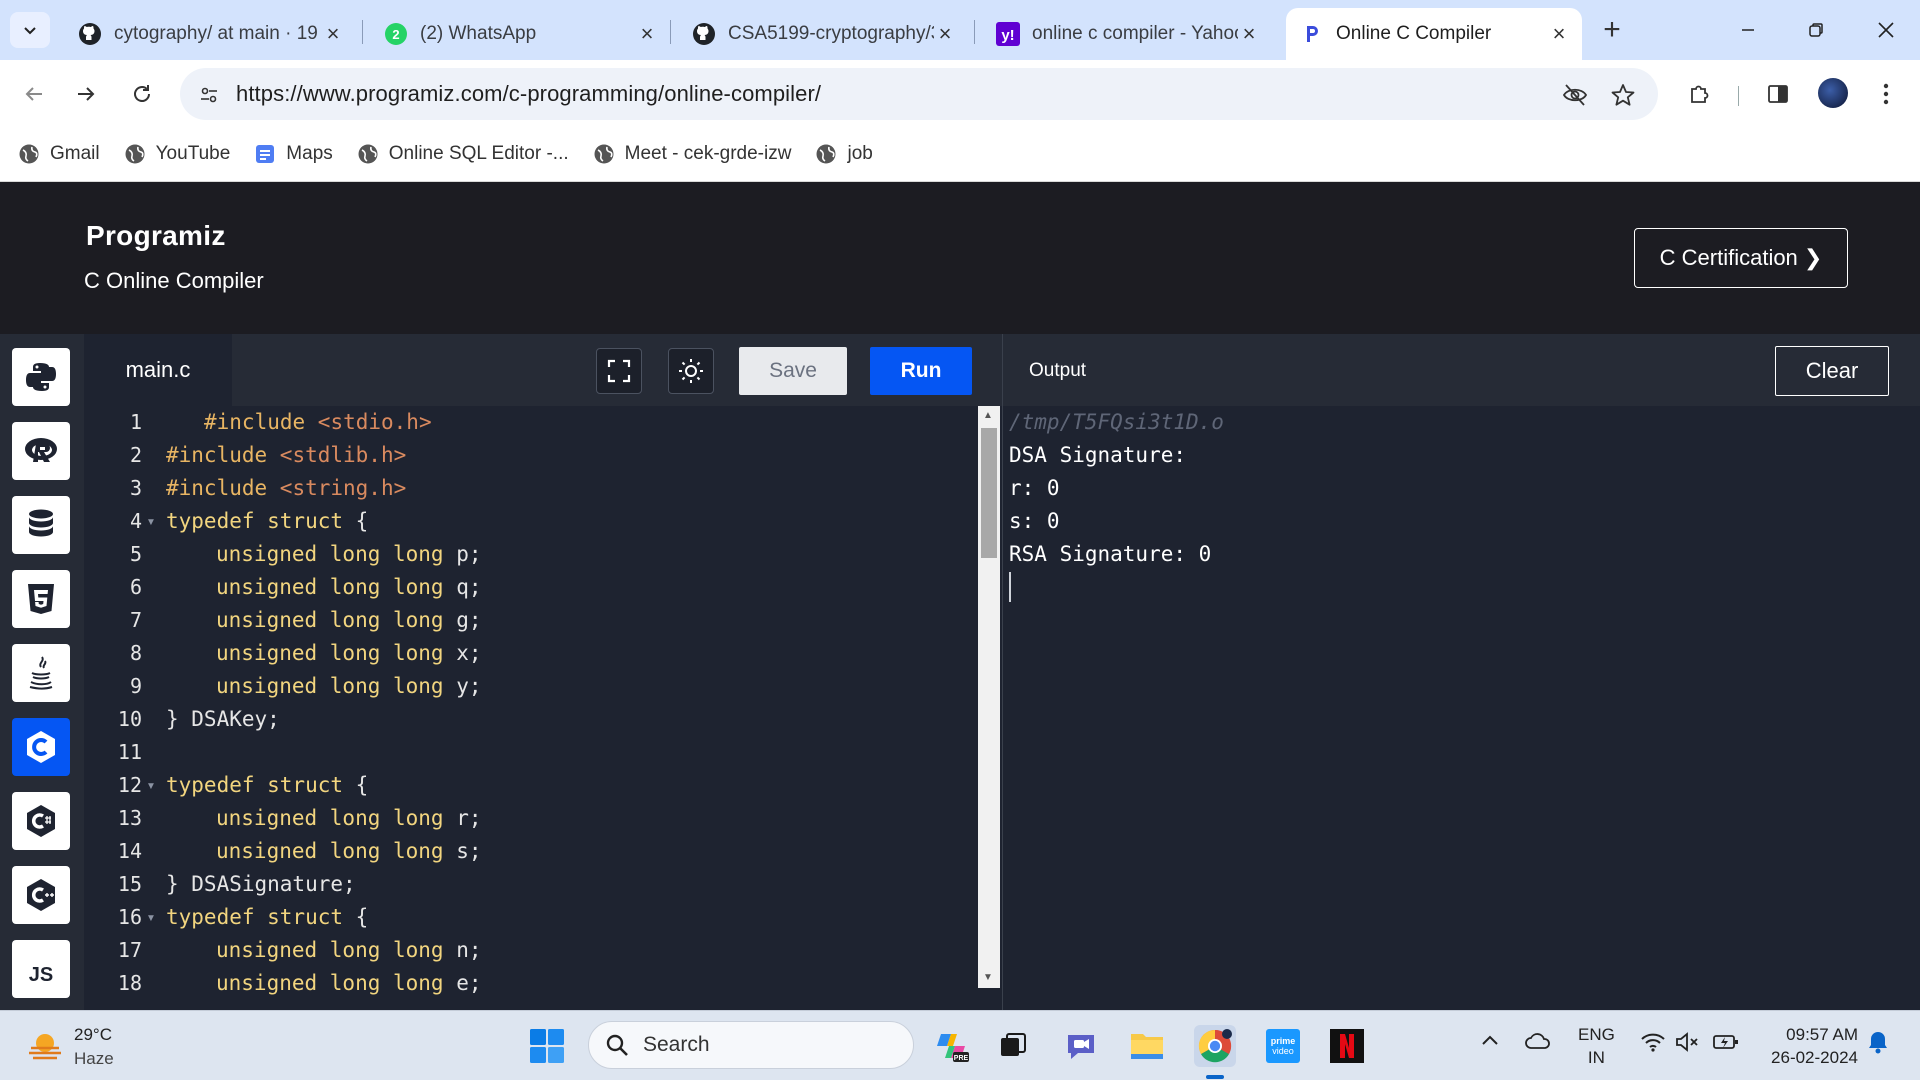  What do you see at coordinates (1687, 1044) in the screenshot?
I see `volume-tray` at bounding box center [1687, 1044].